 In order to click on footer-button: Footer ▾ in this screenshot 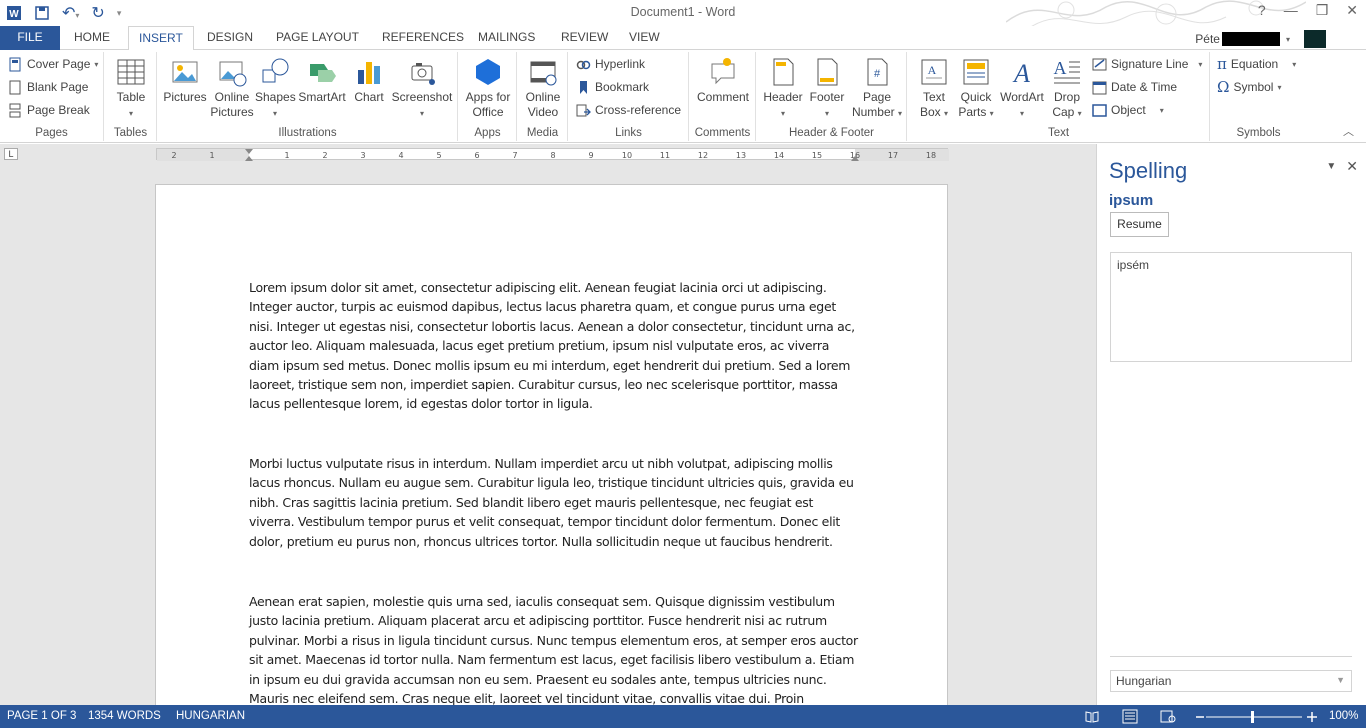, I will do `click(827, 88)`.